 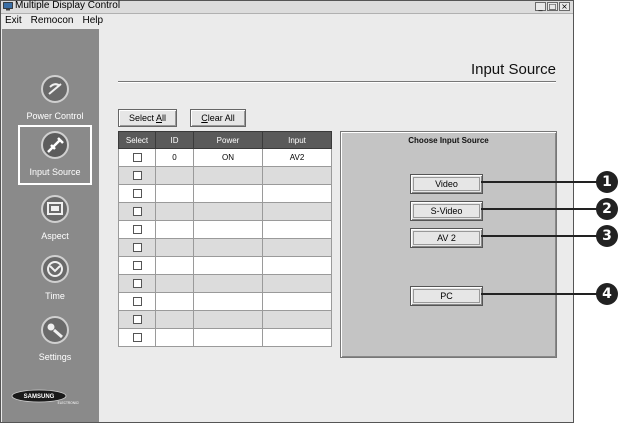 I want to click on sidebar-item-power-control: Power Control, so click(x=55, y=99).